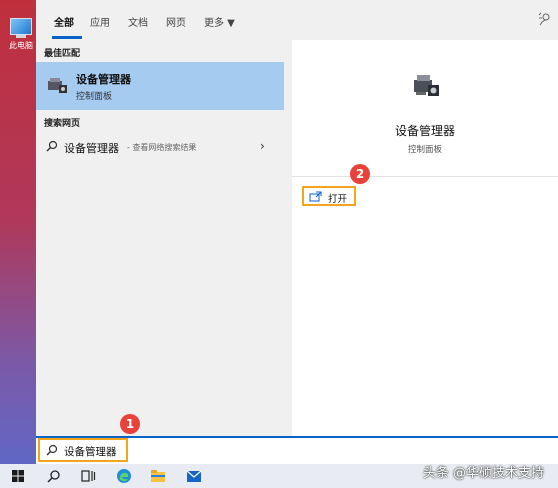  What do you see at coordinates (424, 131) in the screenshot?
I see `preview-app-name: 设备管理器` at bounding box center [424, 131].